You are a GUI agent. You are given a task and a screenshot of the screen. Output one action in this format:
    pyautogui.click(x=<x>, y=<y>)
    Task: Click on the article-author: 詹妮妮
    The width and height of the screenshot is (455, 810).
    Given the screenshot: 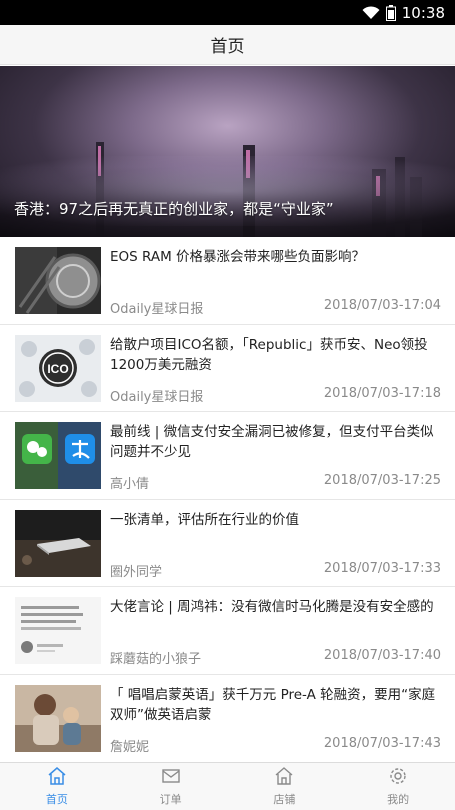 What is the action you would take?
    pyautogui.click(x=130, y=747)
    